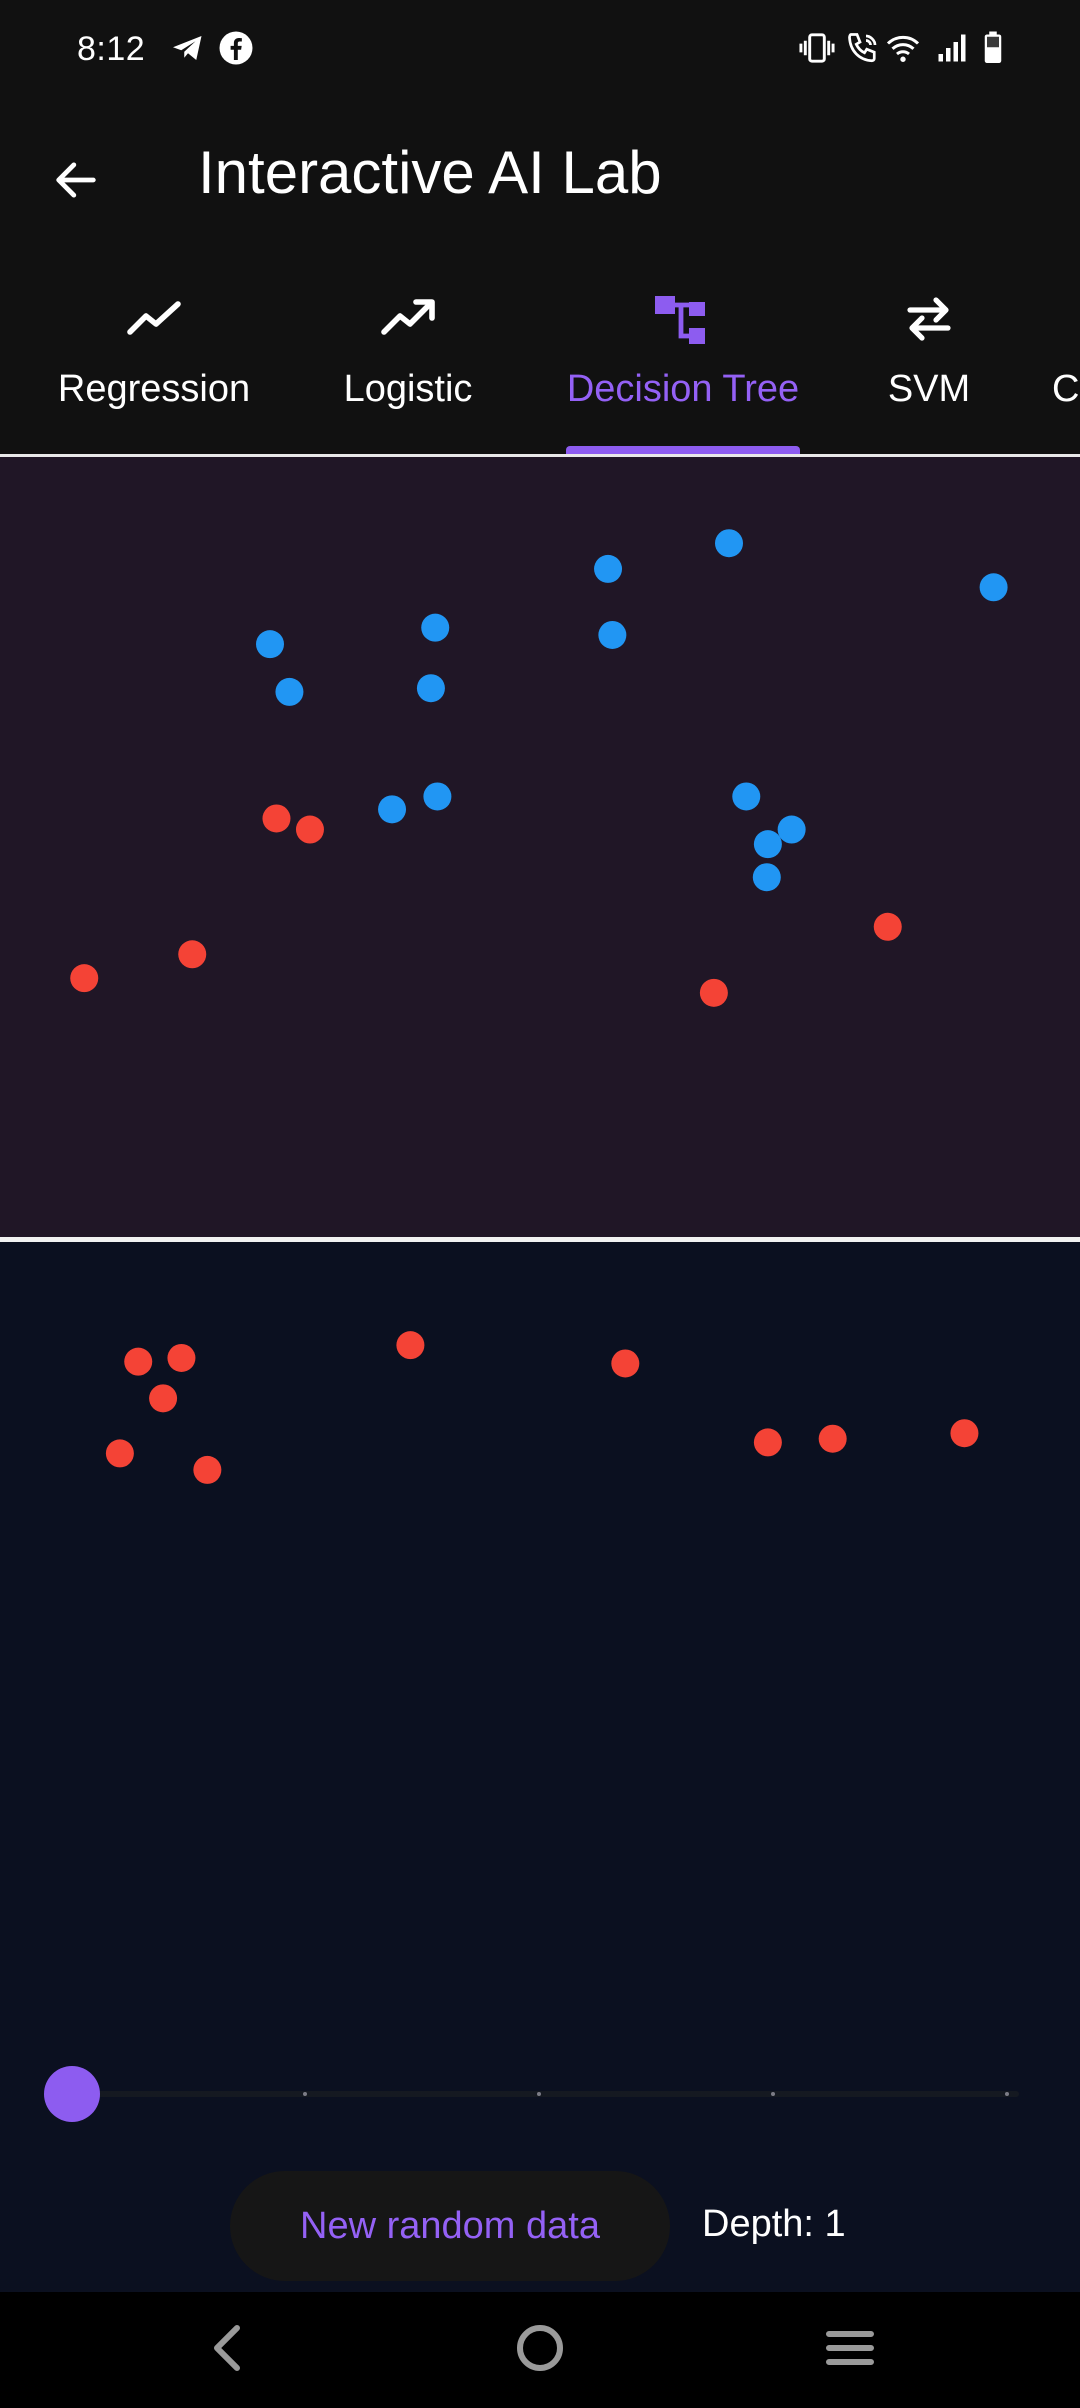 The width and height of the screenshot is (1080, 2408). I want to click on trending-line-icon, so click(154, 320).